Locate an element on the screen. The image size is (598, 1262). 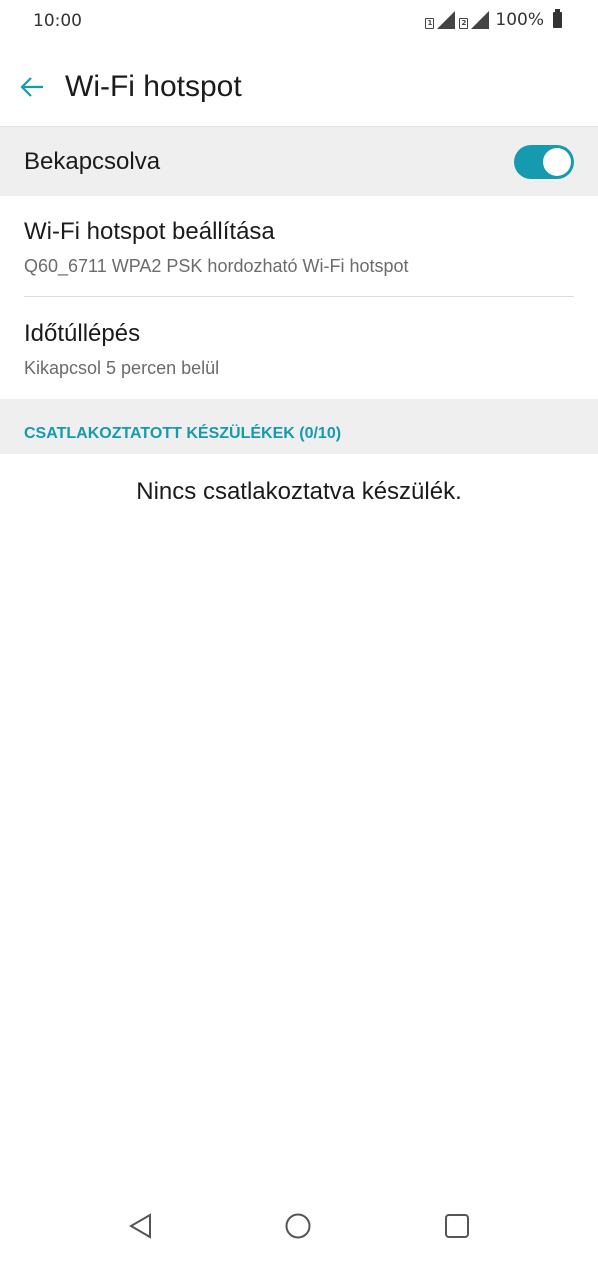
setting-title: Wi-Fi hotspot beállítása is located at coordinates (149, 231).